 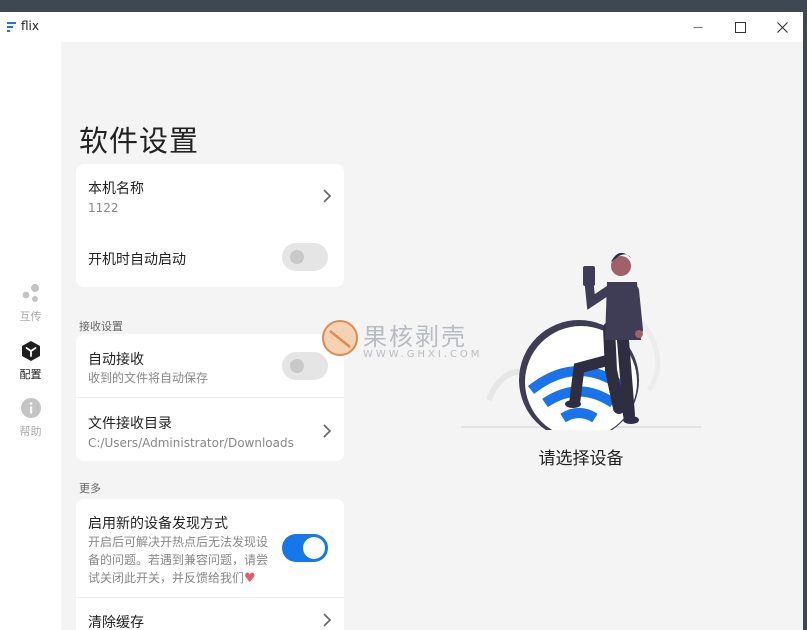 I want to click on device-name-value: 1122, so click(x=103, y=208).